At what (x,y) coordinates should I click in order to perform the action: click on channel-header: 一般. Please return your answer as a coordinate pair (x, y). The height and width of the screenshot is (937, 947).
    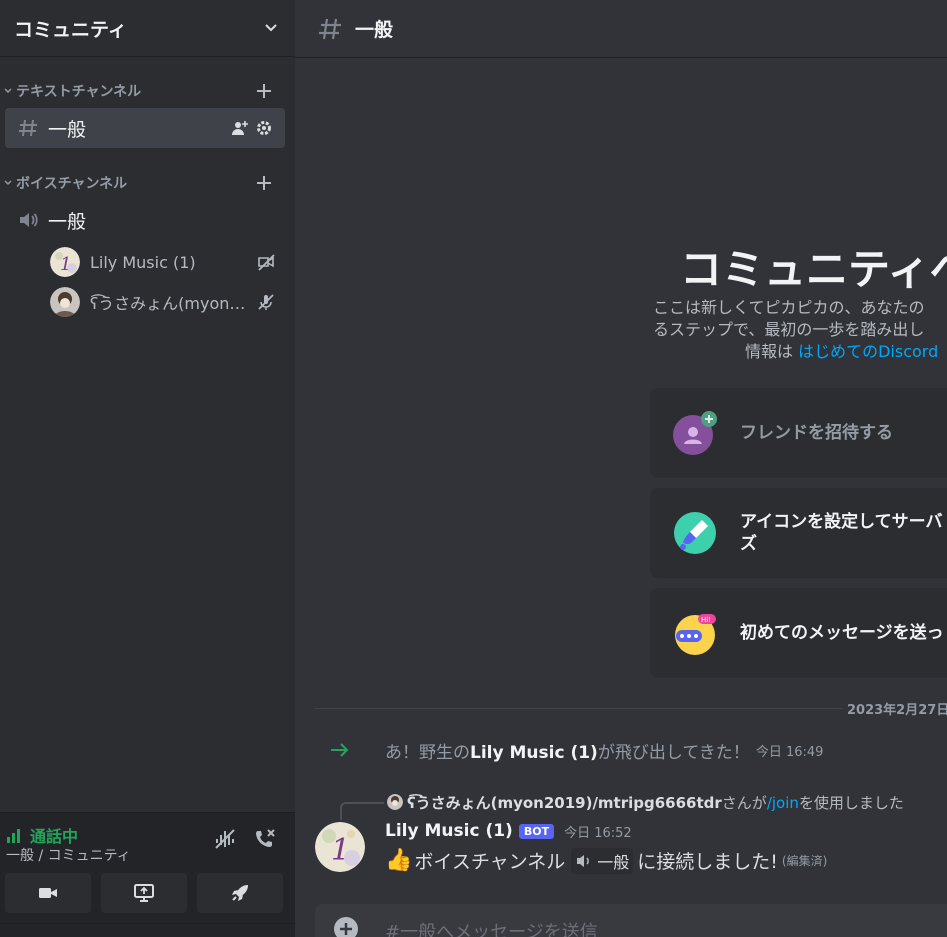
    Looking at the image, I should click on (621, 29).